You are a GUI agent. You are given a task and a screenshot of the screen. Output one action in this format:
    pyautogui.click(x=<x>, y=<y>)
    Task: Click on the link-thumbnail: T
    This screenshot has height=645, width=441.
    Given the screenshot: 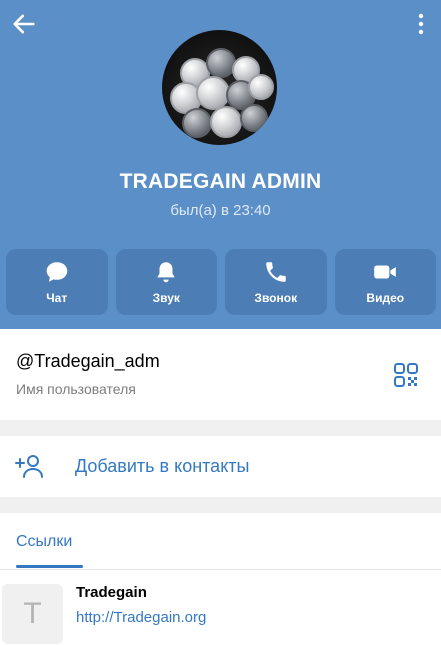 What is the action you would take?
    pyautogui.click(x=32, y=614)
    